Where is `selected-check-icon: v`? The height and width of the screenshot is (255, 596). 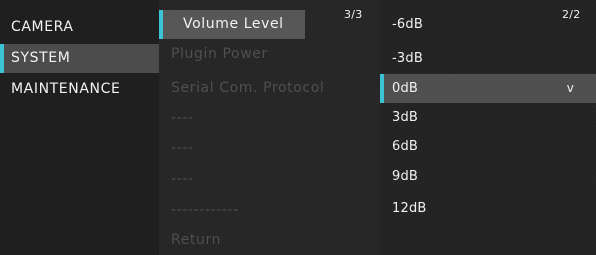 selected-check-icon: v is located at coordinates (570, 88).